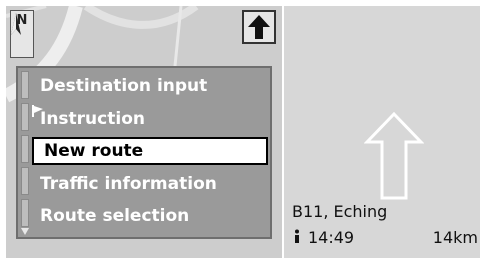 The width and height of the screenshot is (486, 264). I want to click on arrival-time-value: 14:49, so click(331, 237).